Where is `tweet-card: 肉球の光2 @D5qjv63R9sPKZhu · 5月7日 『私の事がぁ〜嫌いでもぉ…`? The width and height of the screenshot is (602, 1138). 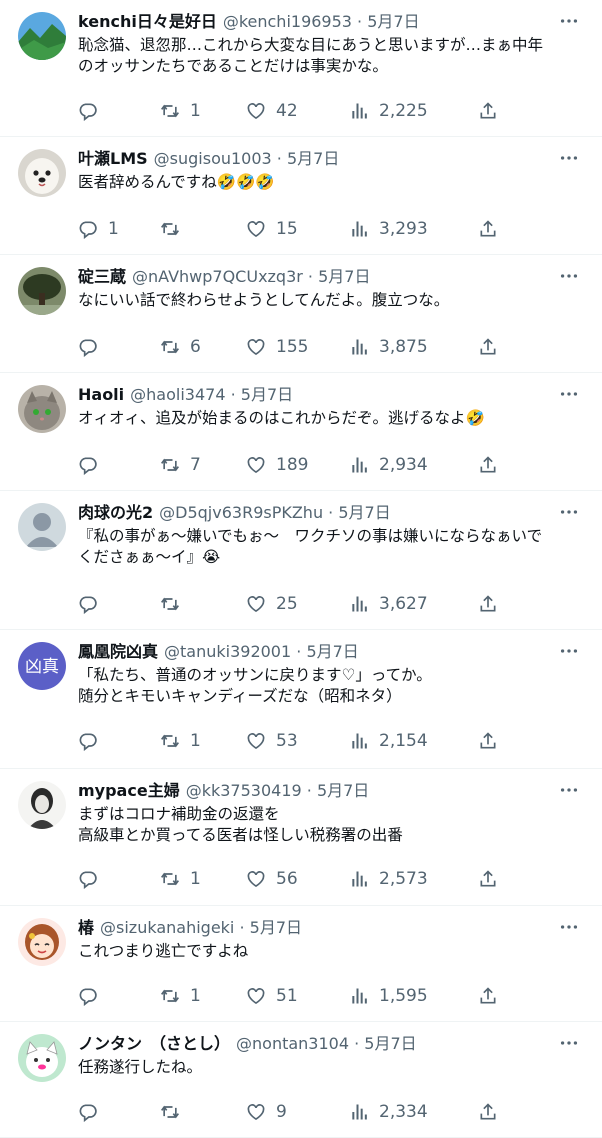
tweet-card: 肉球の光2 @D5qjv63R9sPKZhu · 5月7日 『私の事がぁ〜嫌いでもぉ… is located at coordinates (301, 560).